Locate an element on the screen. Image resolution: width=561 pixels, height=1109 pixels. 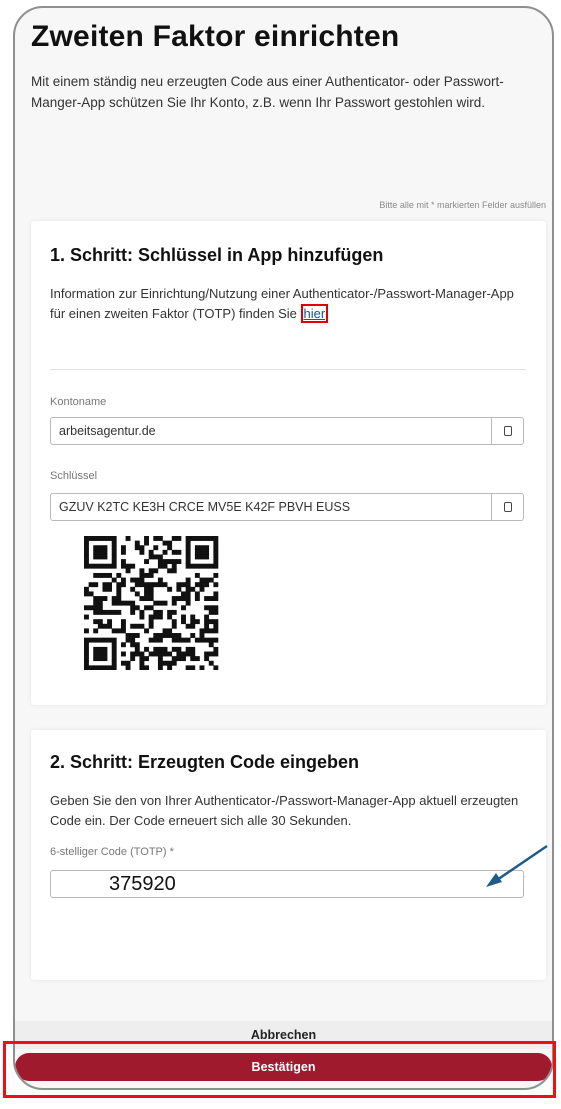
step1-title: 1. Schritt: Schlüssel in App hinzufügen is located at coordinates (217, 255).